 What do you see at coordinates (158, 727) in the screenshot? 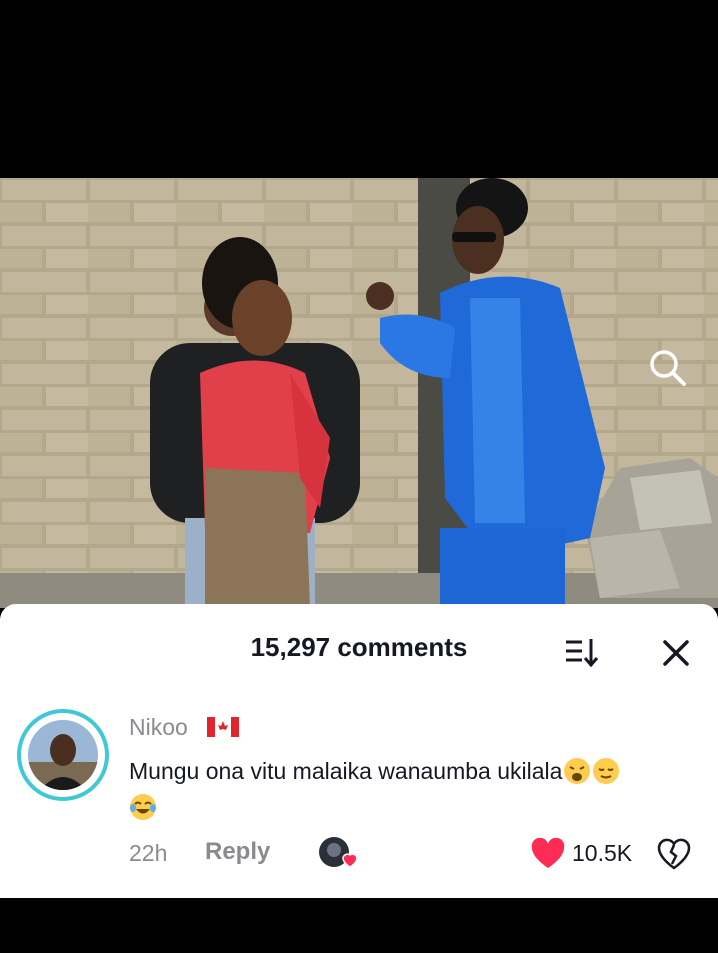
I see `comment-username: Nikoo` at bounding box center [158, 727].